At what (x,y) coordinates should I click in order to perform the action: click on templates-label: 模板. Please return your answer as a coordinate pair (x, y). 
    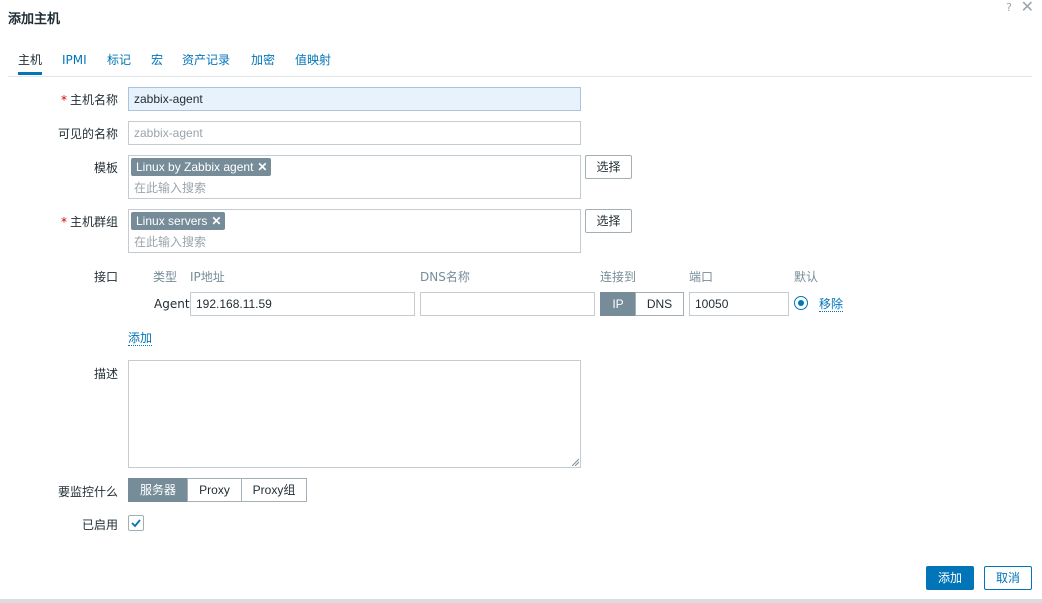
    Looking at the image, I should click on (105, 168).